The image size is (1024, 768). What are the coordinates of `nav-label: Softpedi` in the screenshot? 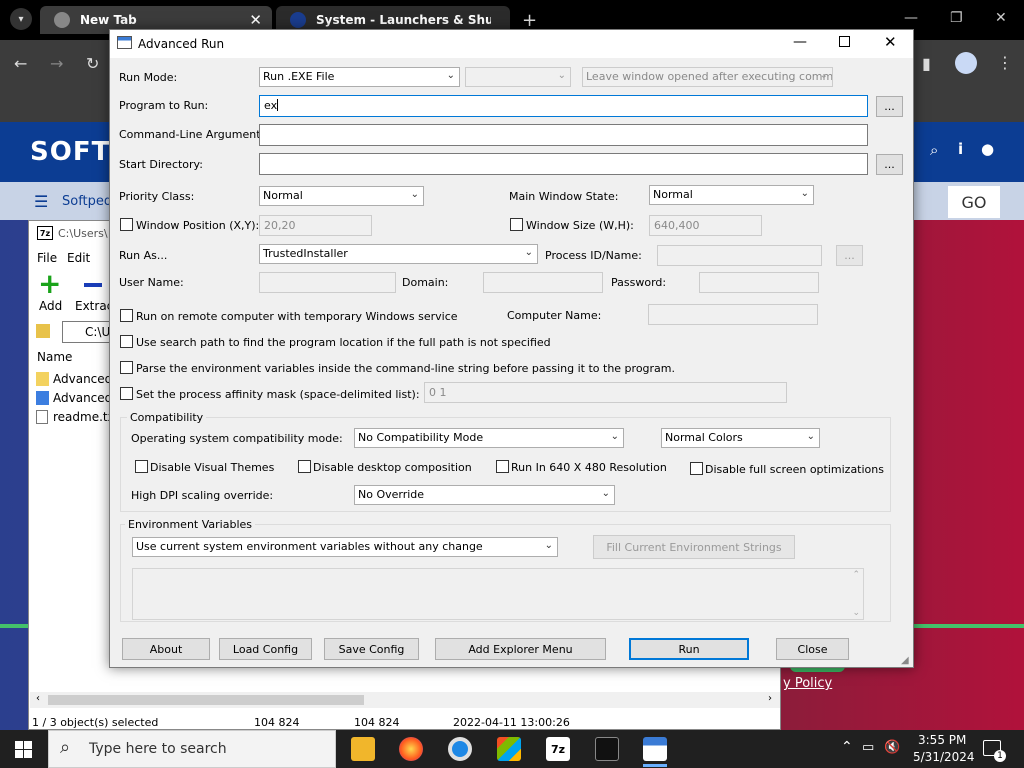 It's located at (89, 201).